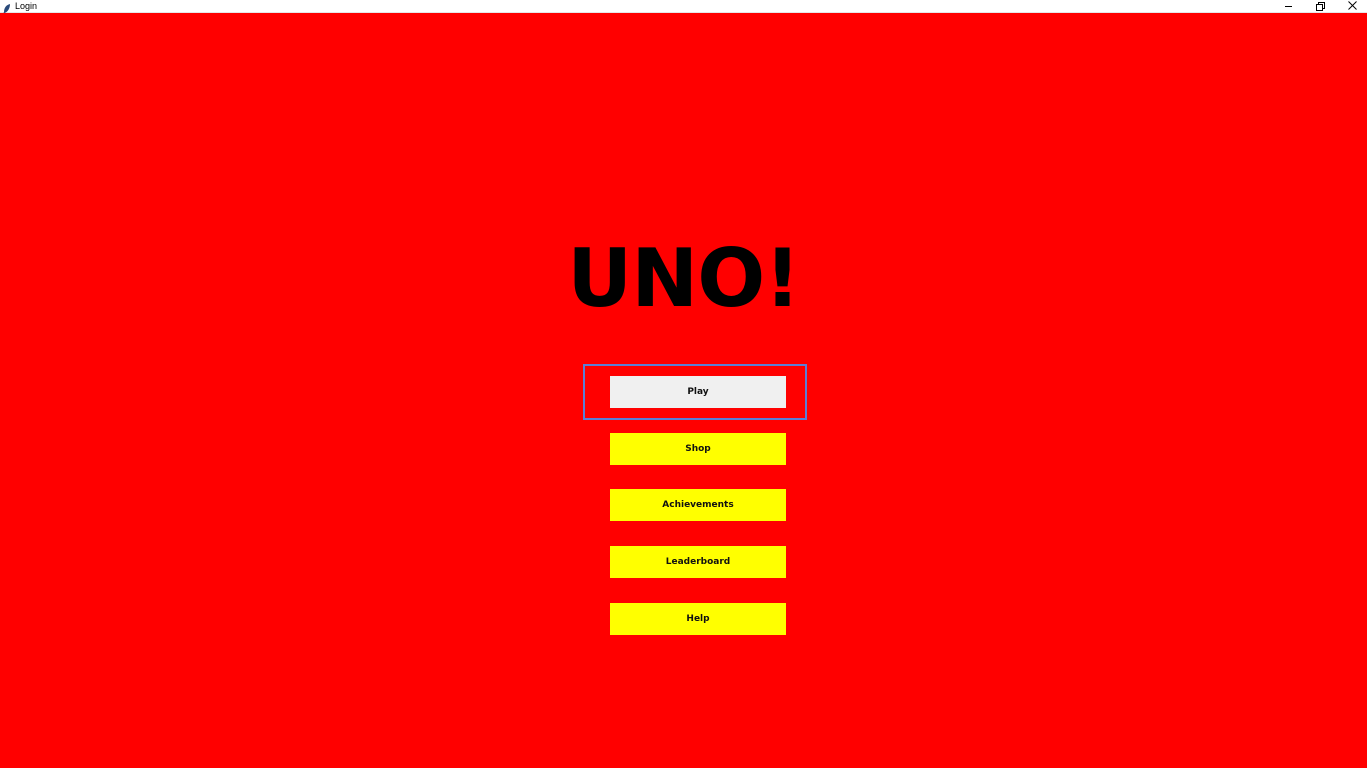 Image resolution: width=1367 pixels, height=768 pixels. I want to click on leaderboard-button: Leaderboard, so click(698, 562).